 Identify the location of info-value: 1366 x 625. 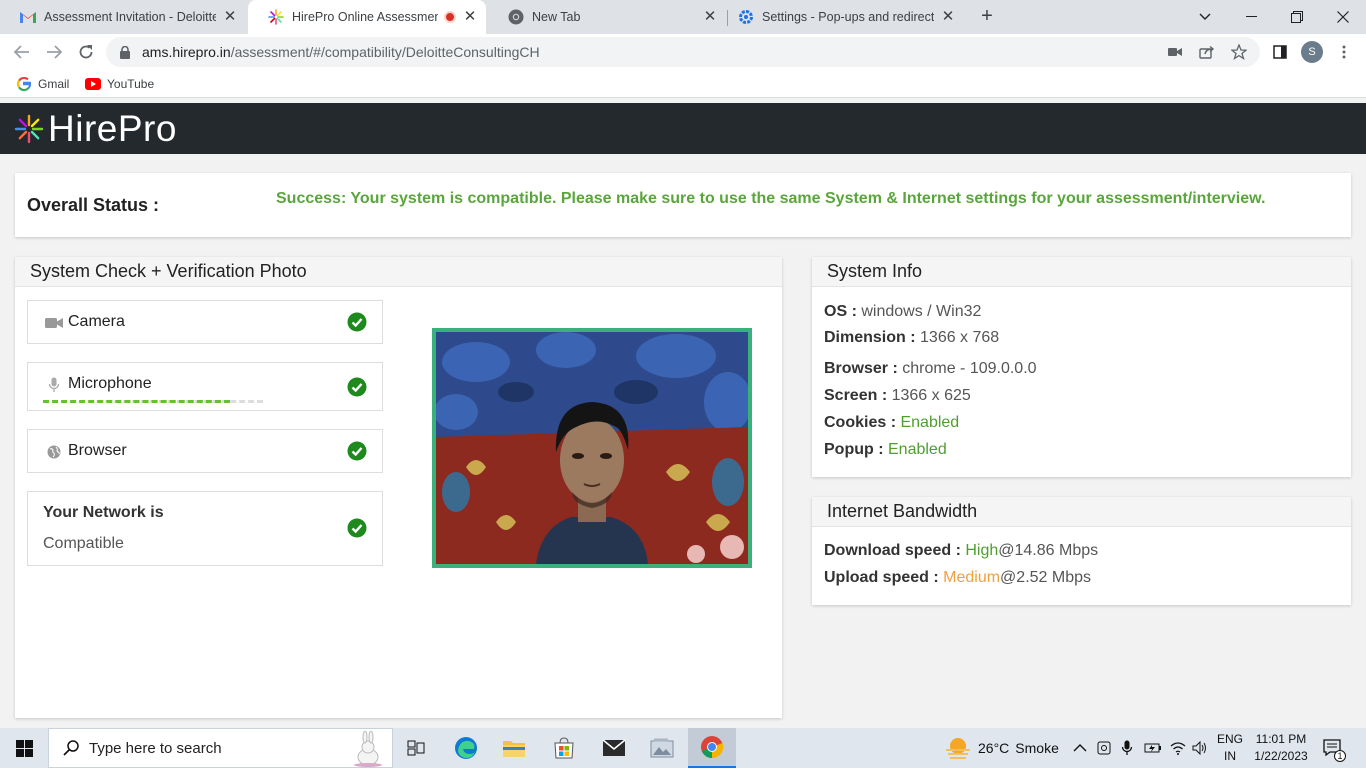
(931, 395).